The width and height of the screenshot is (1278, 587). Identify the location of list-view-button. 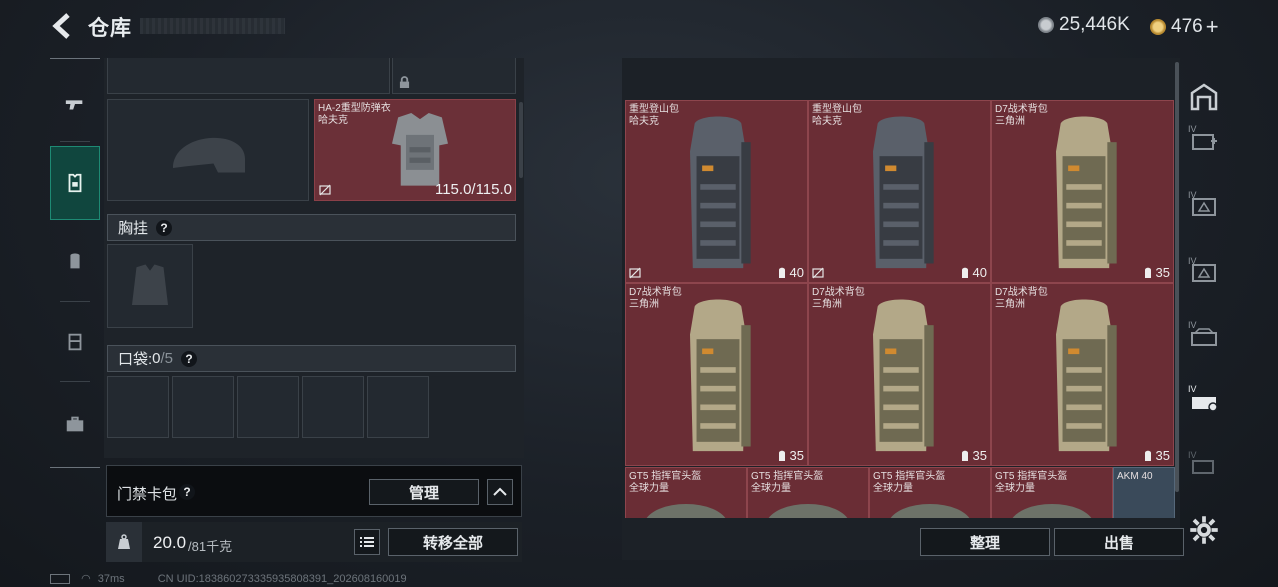
(367, 542).